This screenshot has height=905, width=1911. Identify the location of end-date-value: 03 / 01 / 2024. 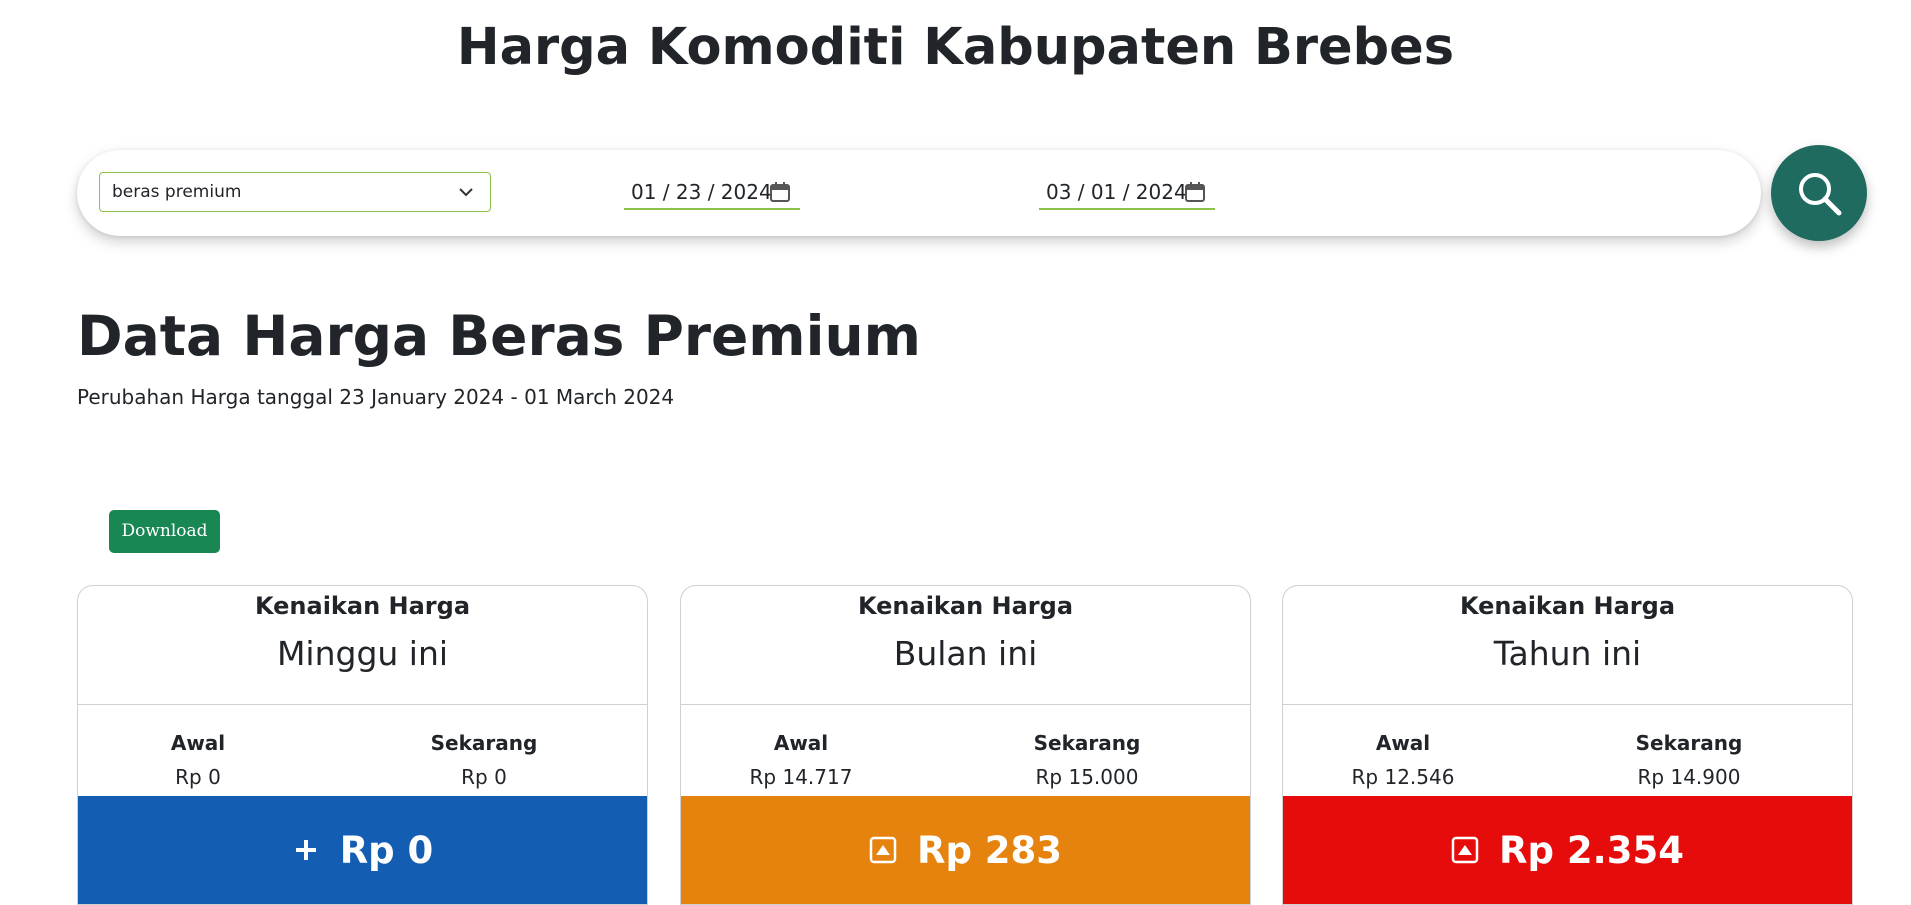
(1116, 192).